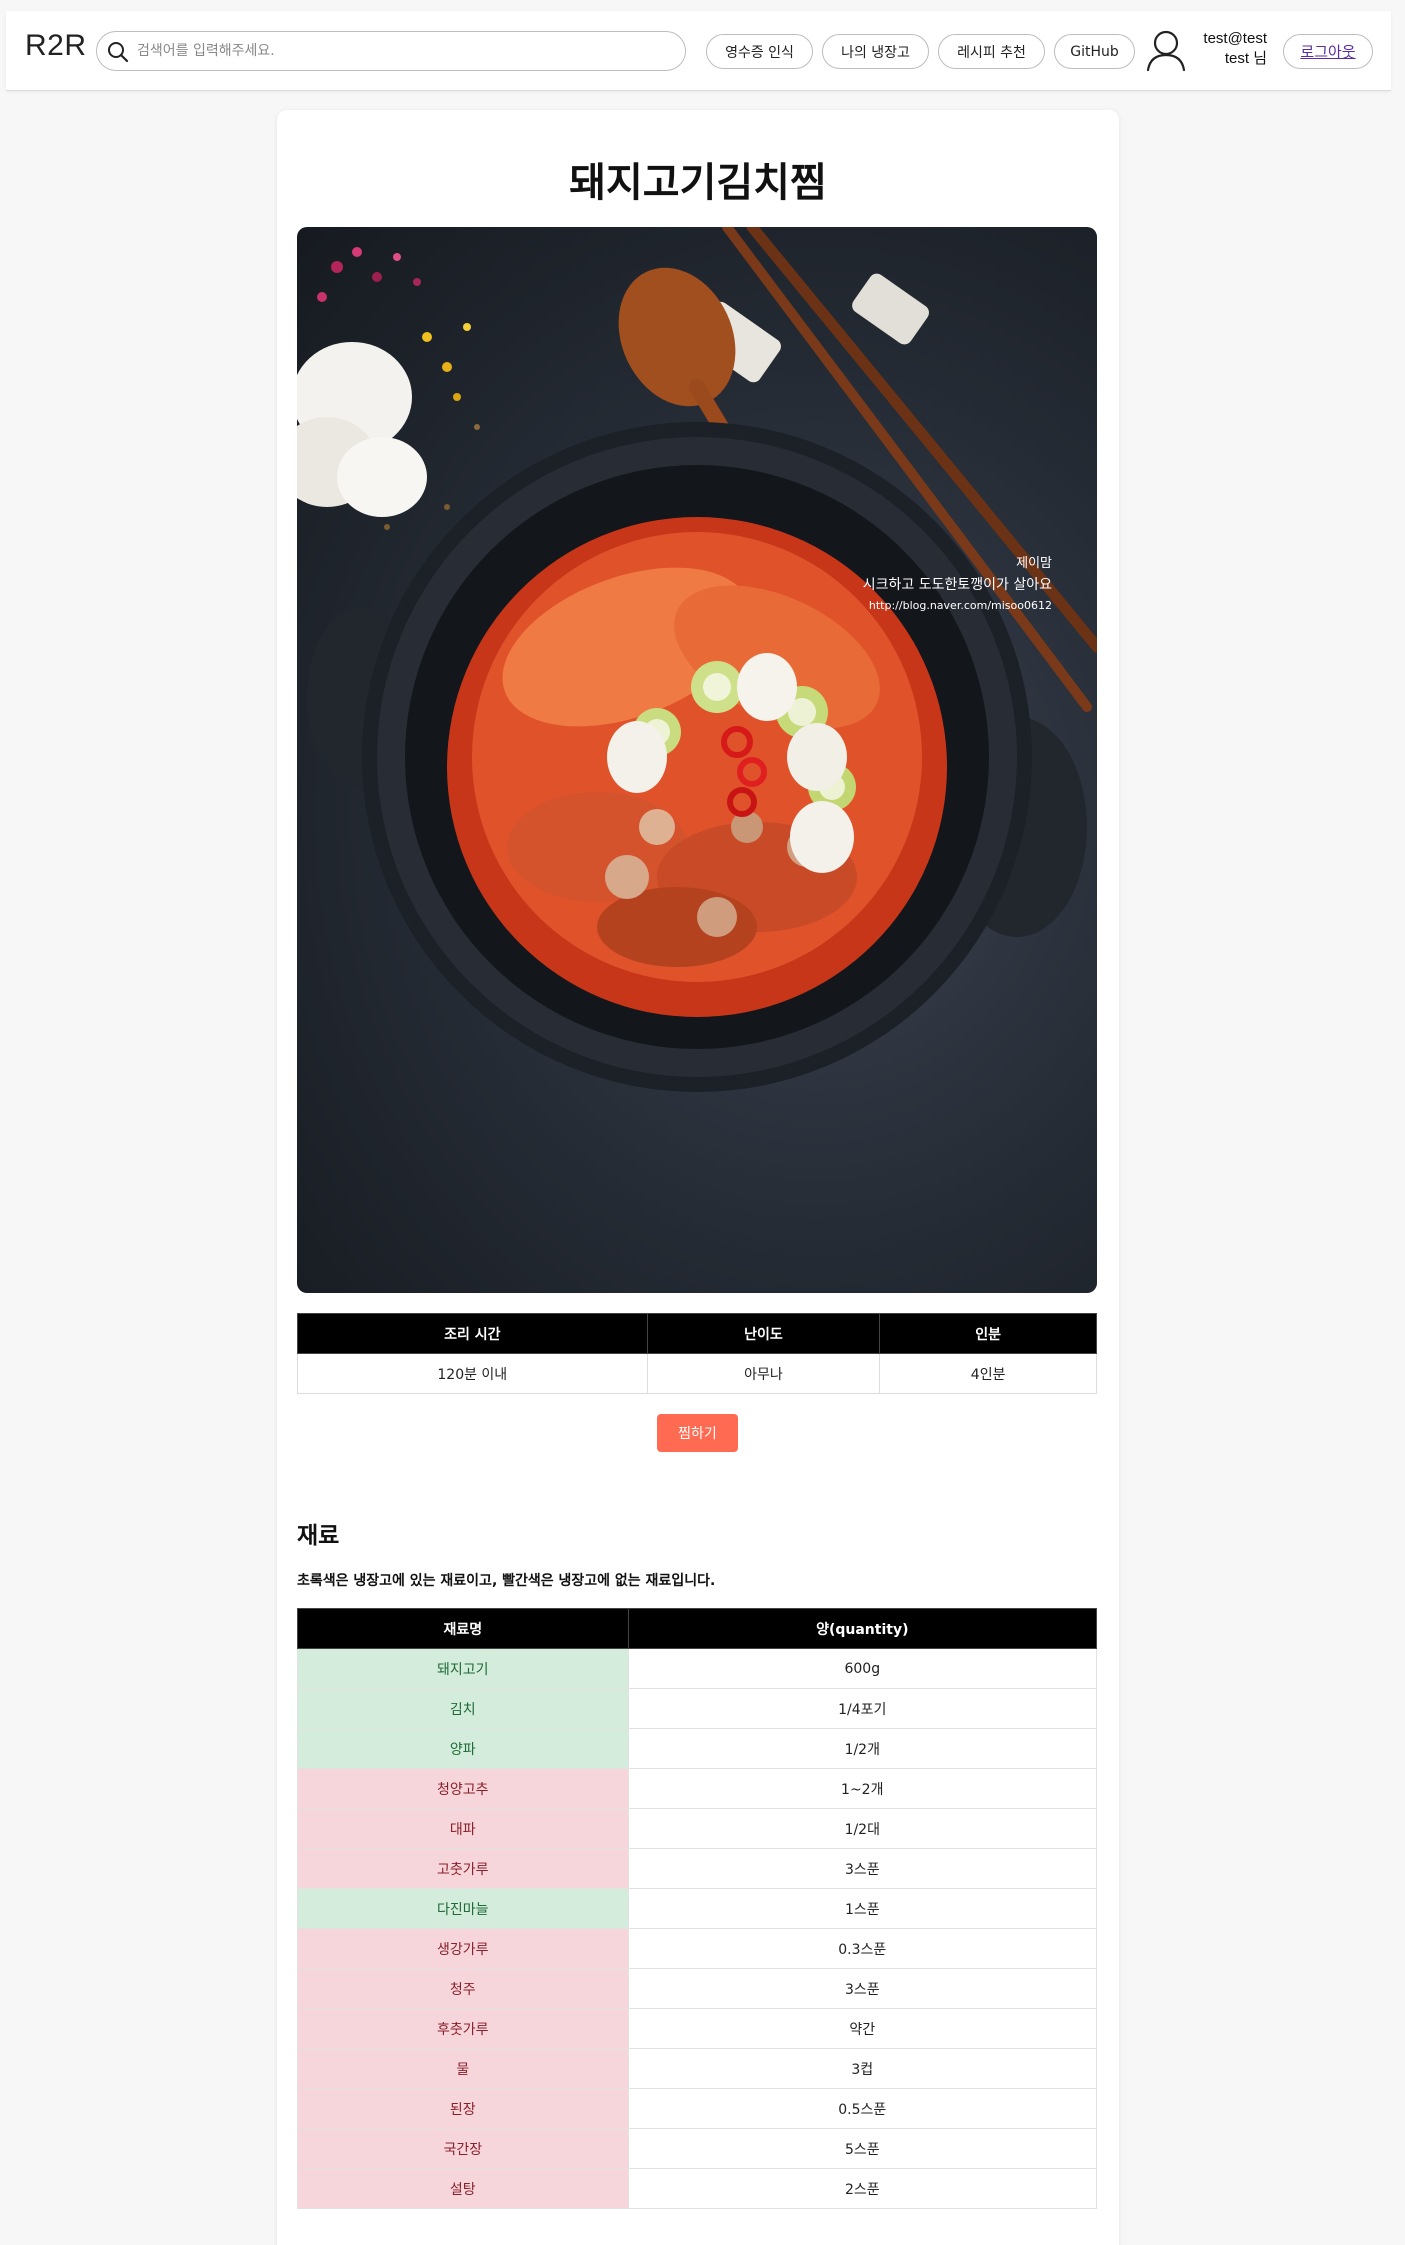 The height and width of the screenshot is (2245, 1405). What do you see at coordinates (862, 1748) in the screenshot?
I see `ingredient-quantity: 1/2개` at bounding box center [862, 1748].